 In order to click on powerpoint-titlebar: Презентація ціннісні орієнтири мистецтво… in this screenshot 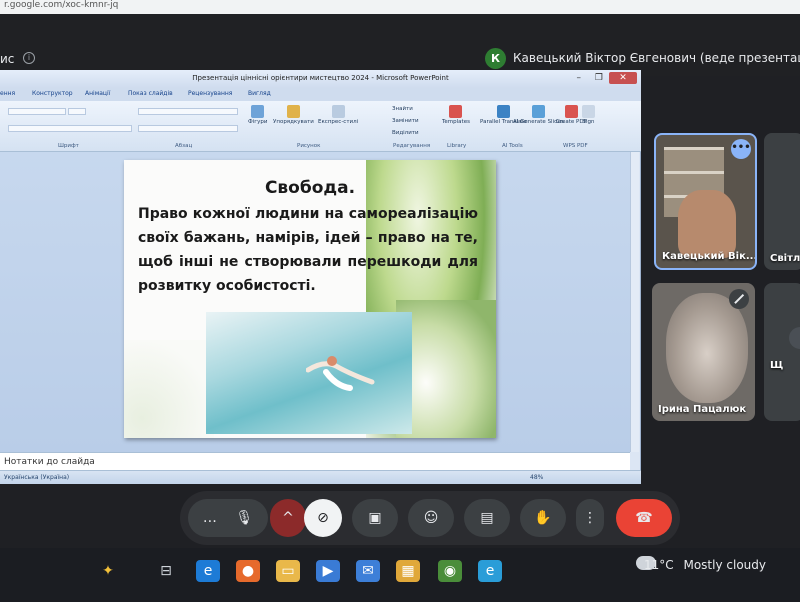, I will do `click(320, 79)`.